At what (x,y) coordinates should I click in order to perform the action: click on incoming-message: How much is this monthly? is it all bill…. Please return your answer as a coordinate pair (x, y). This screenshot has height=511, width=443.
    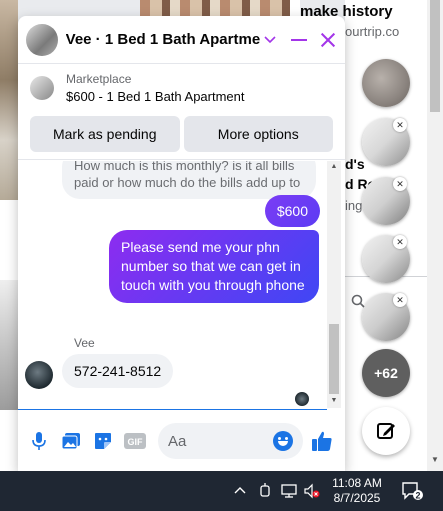
    Looking at the image, I should click on (189, 180).